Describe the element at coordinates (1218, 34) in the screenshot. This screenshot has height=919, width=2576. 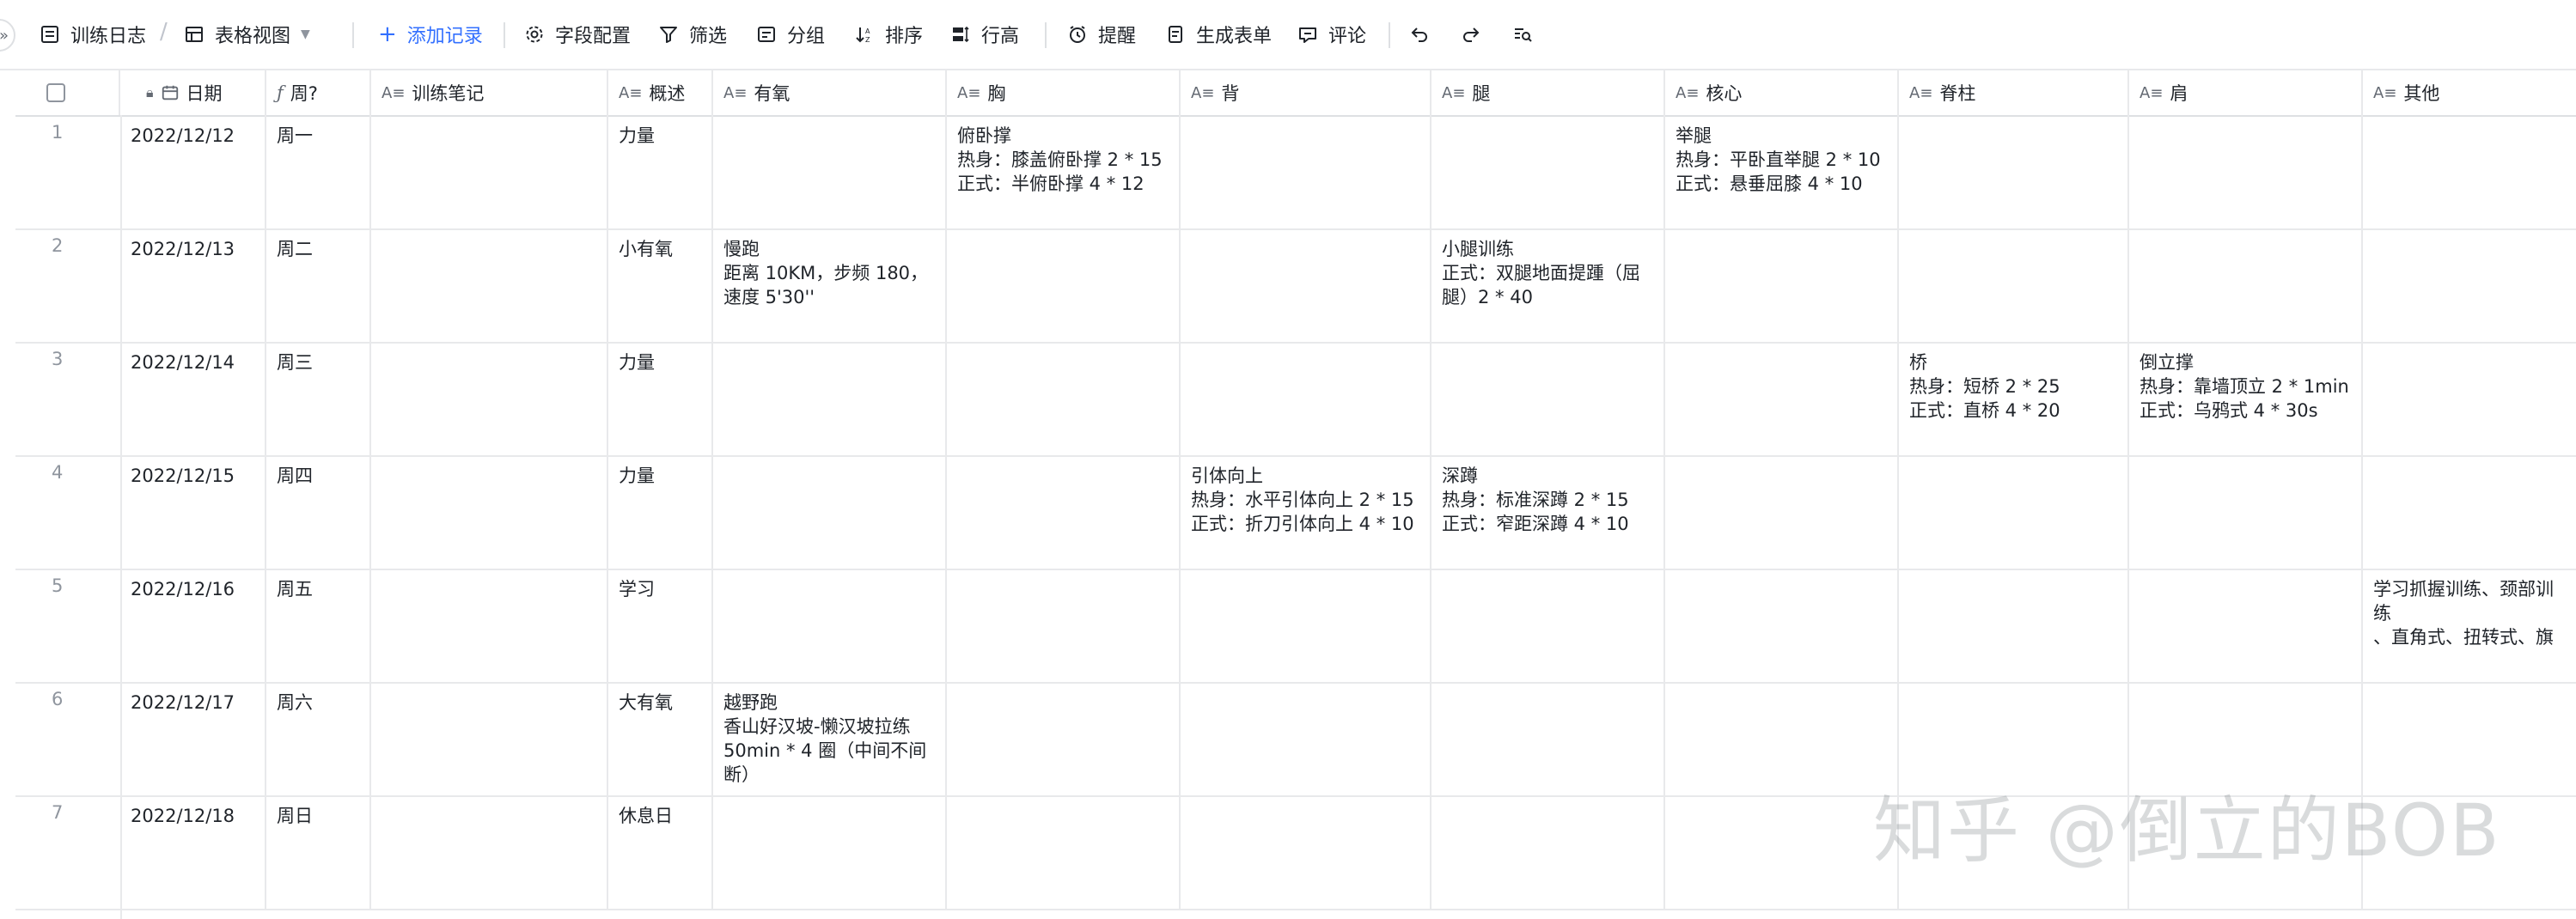
I see `generate-form-button: 生成表单` at that location.